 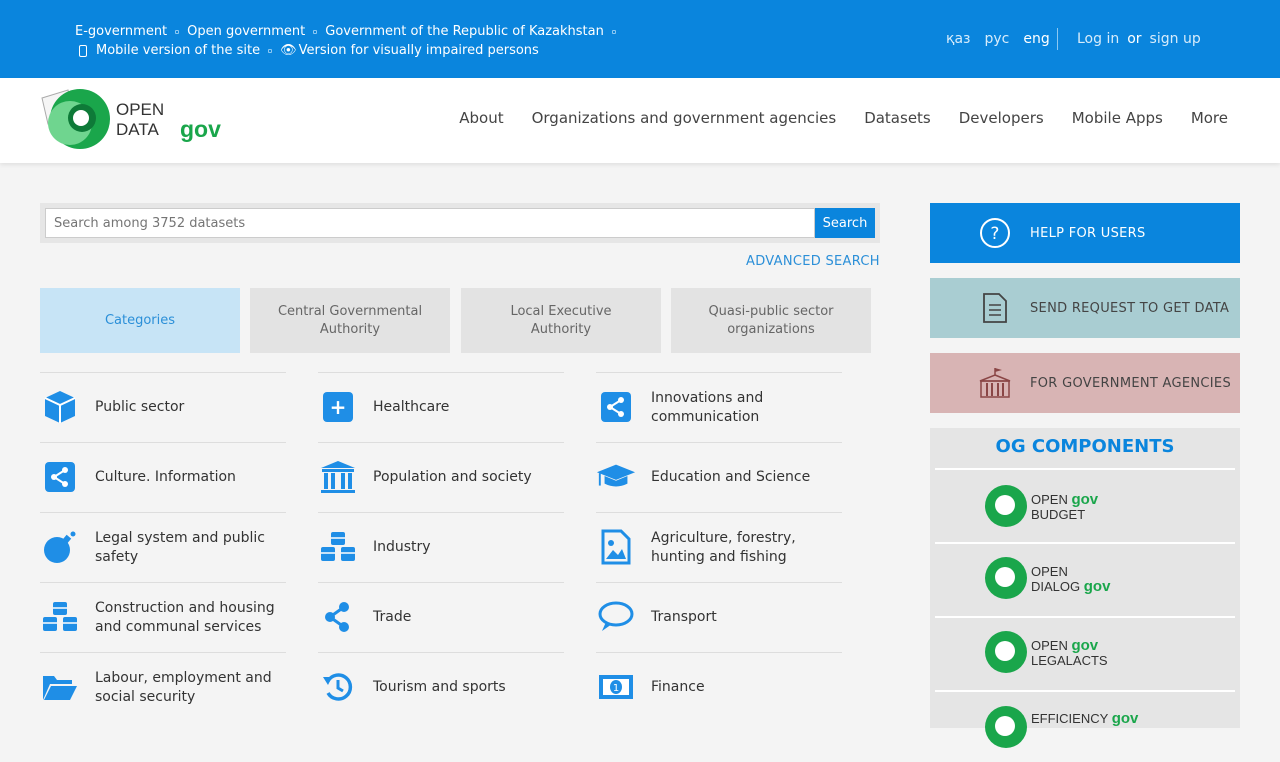 What do you see at coordinates (719, 617) in the screenshot?
I see `category-transport: Transport` at bounding box center [719, 617].